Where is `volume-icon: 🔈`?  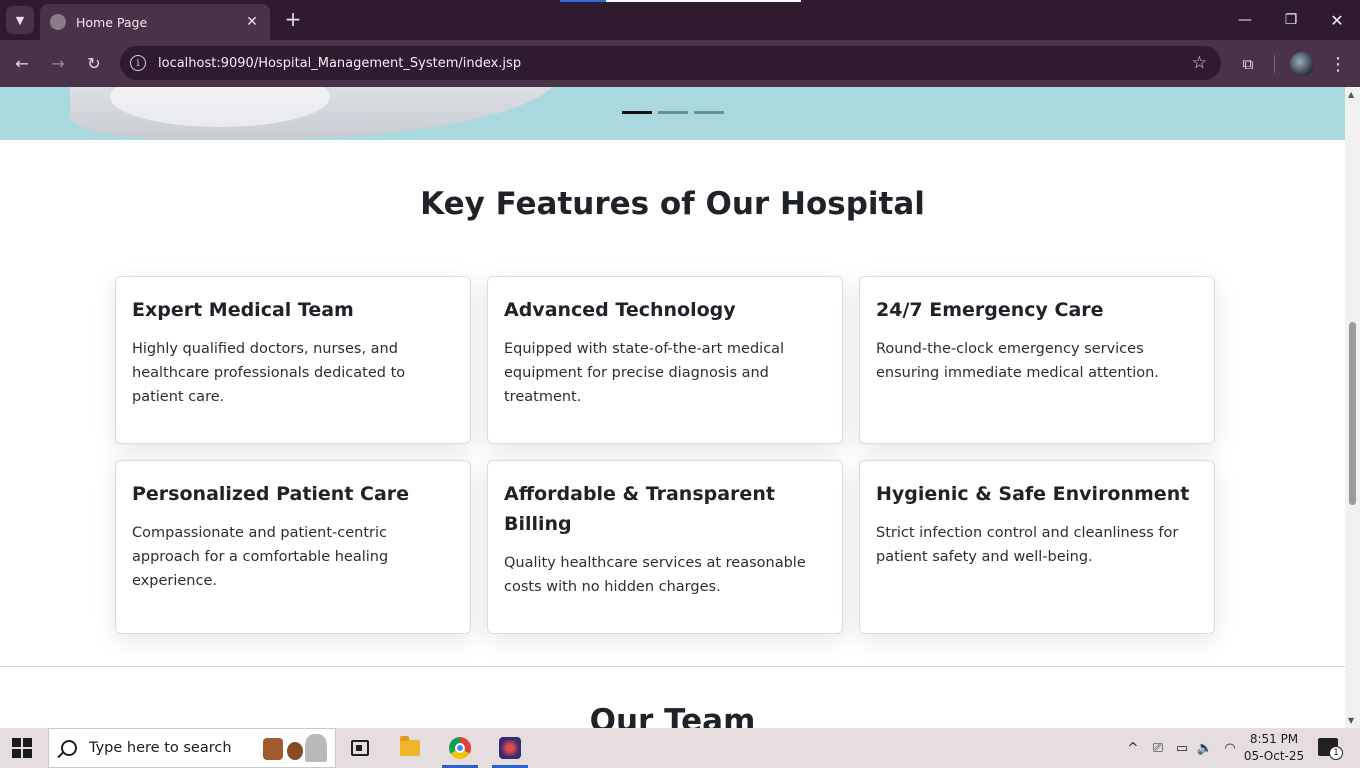
volume-icon: 🔈 is located at coordinates (1205, 748).